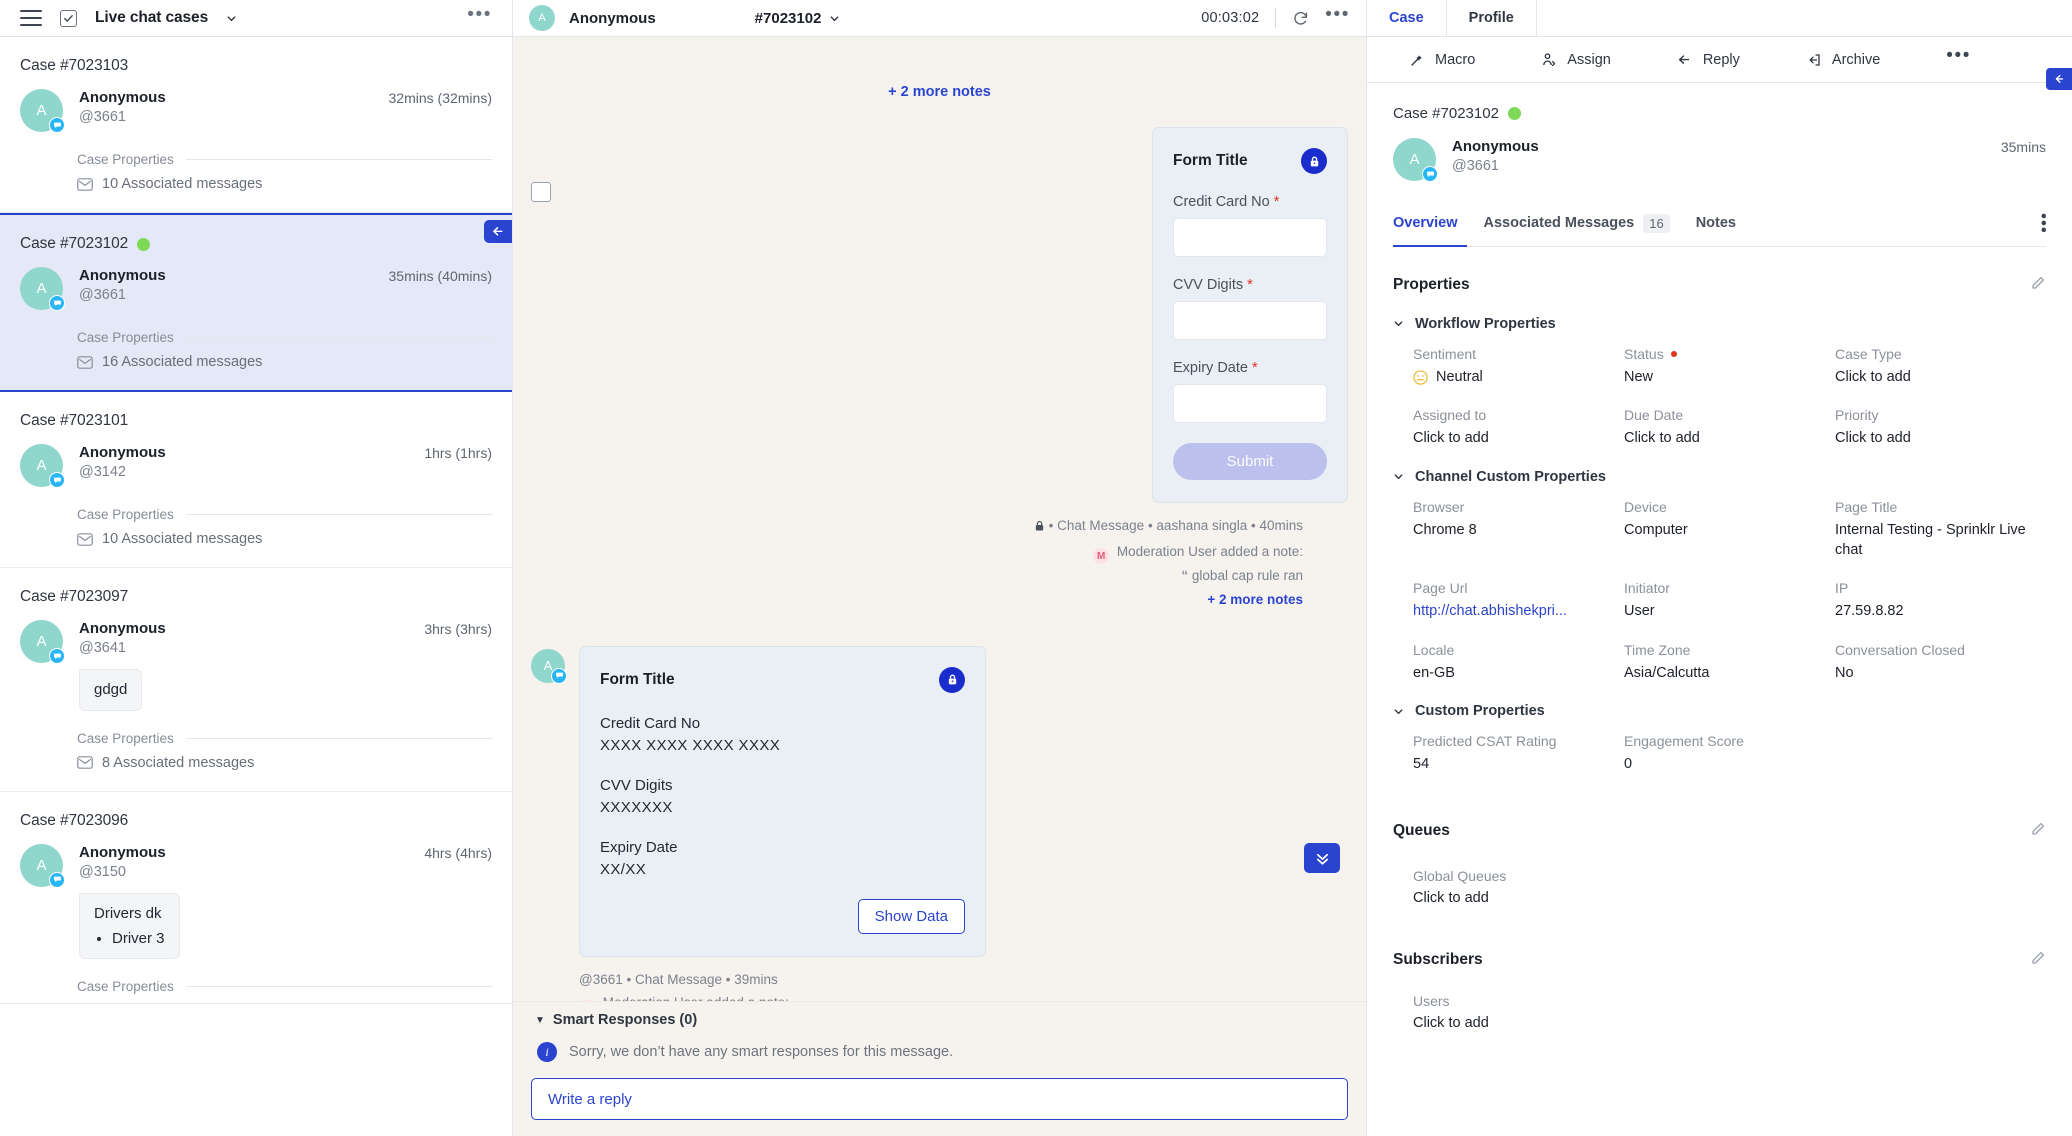 Image resolution: width=2072 pixels, height=1136 pixels. Describe the element at coordinates (542, 18) in the screenshot. I see `avatar-initial: A` at that location.